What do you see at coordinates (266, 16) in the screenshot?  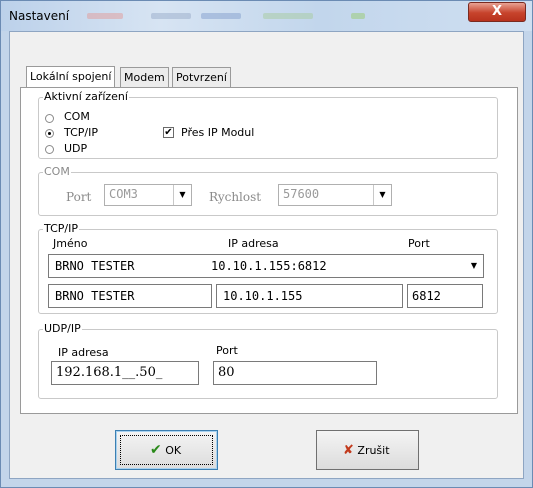 I see `title-bar: Nastavení X` at bounding box center [266, 16].